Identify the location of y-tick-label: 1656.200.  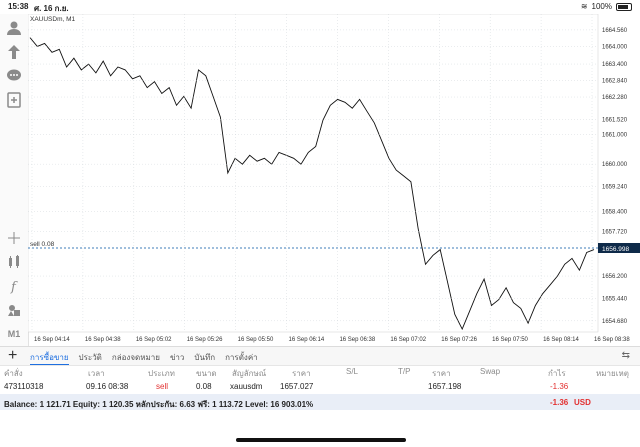
(615, 277).